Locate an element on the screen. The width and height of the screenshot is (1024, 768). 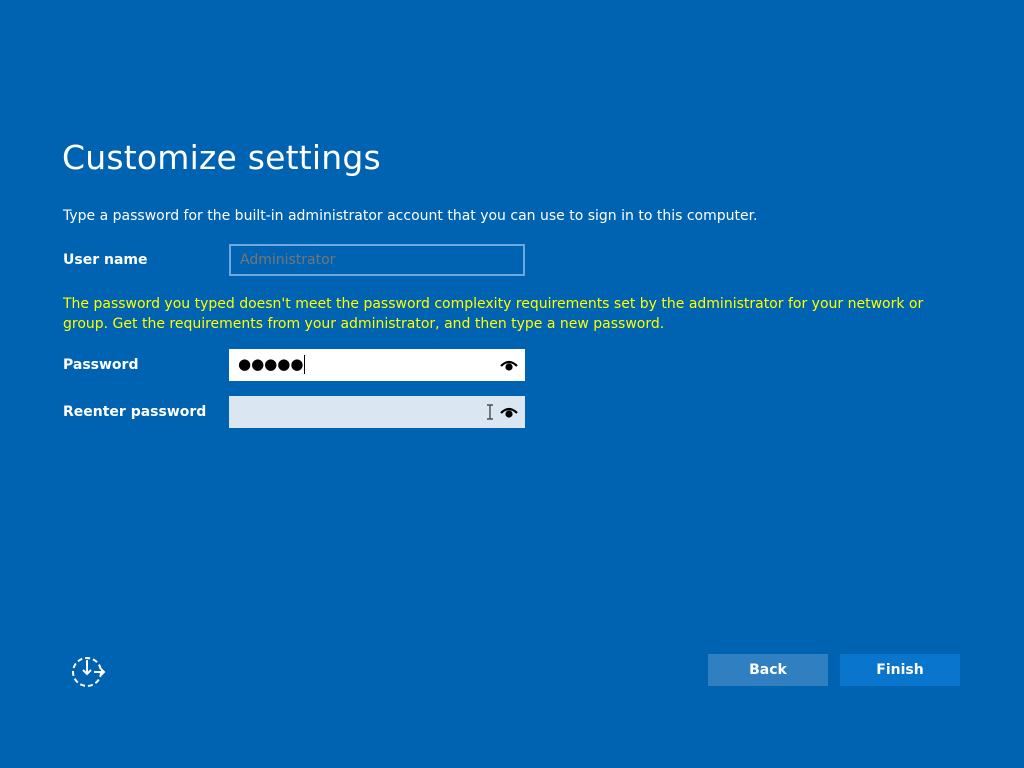
reenter-password-label: Reenter password is located at coordinates (135, 412).